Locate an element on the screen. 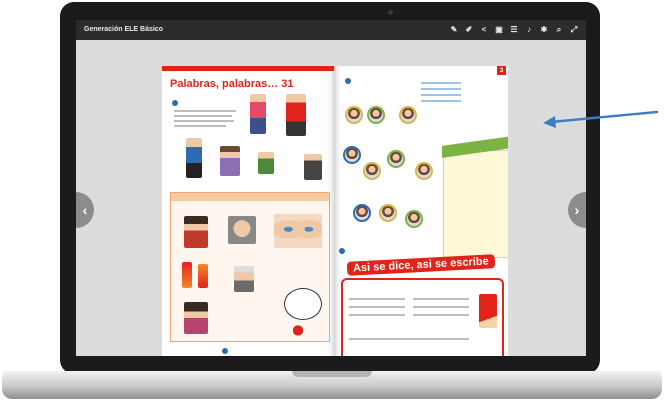  pencil-icon: ✎ is located at coordinates (454, 29).